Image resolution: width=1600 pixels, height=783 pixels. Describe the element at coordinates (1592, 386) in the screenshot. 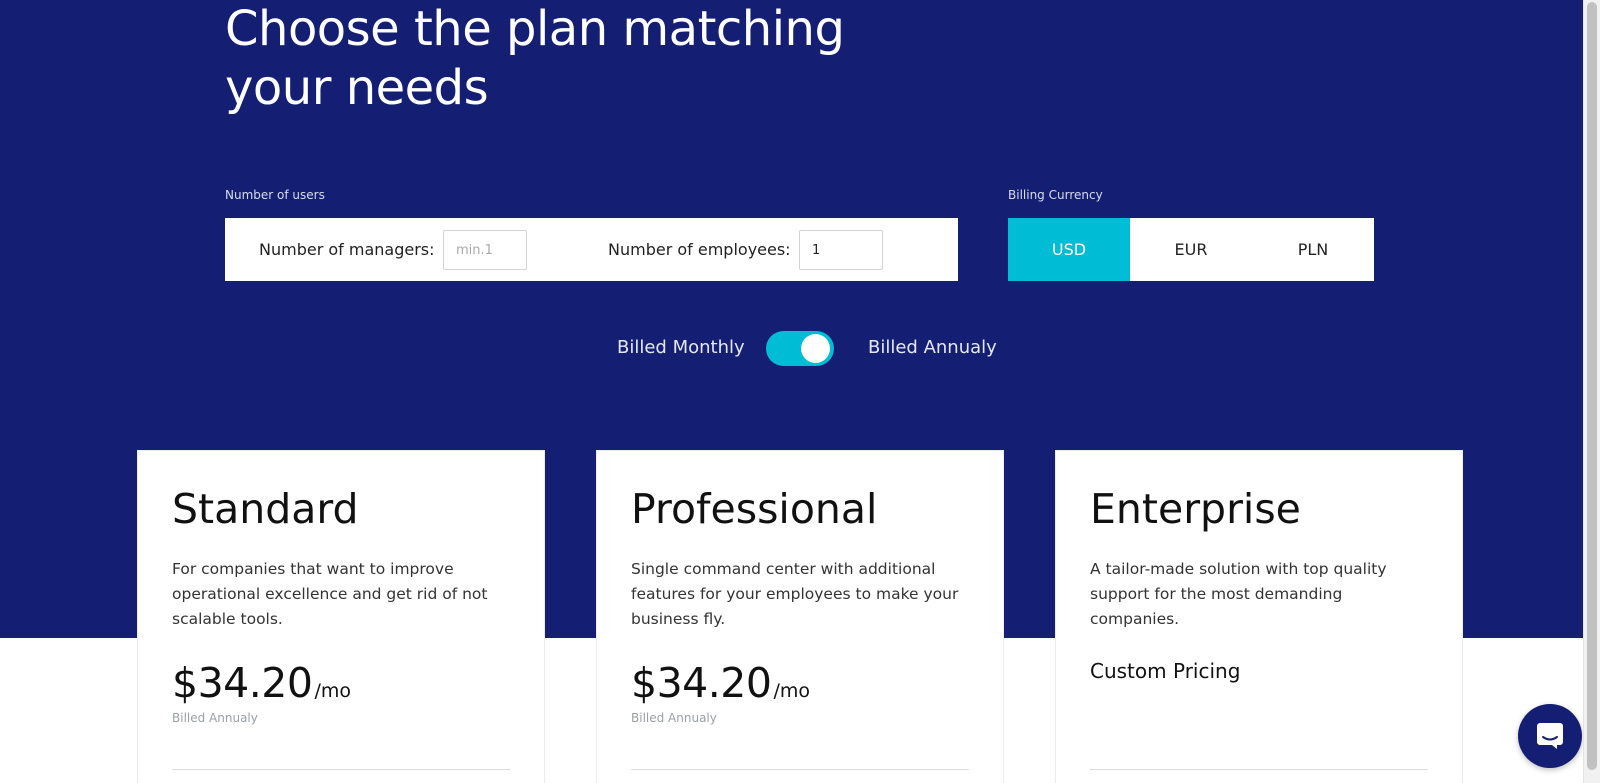

I see `scrollbar-thumb` at that location.